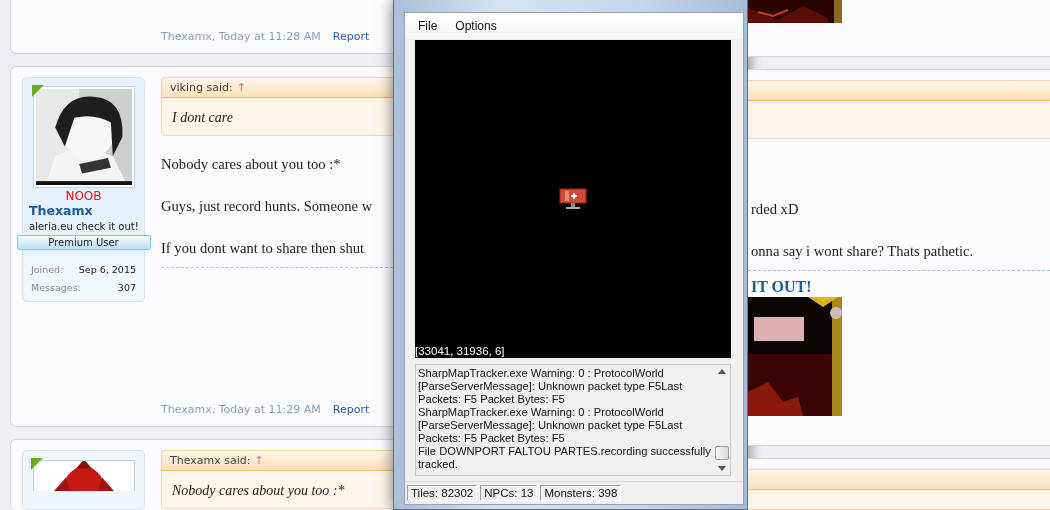 This screenshot has height=510, width=1050. I want to click on user-badge: Premium User, so click(83, 243).